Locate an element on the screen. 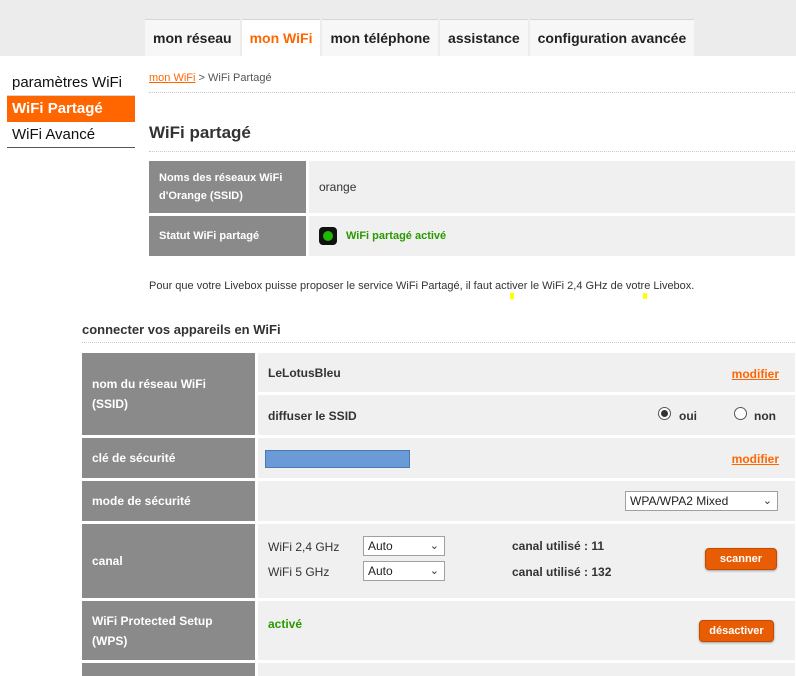 The height and width of the screenshot is (676, 796). info-row-status: Statut WiFi partagé WiFi partagé activé is located at coordinates (472, 236).